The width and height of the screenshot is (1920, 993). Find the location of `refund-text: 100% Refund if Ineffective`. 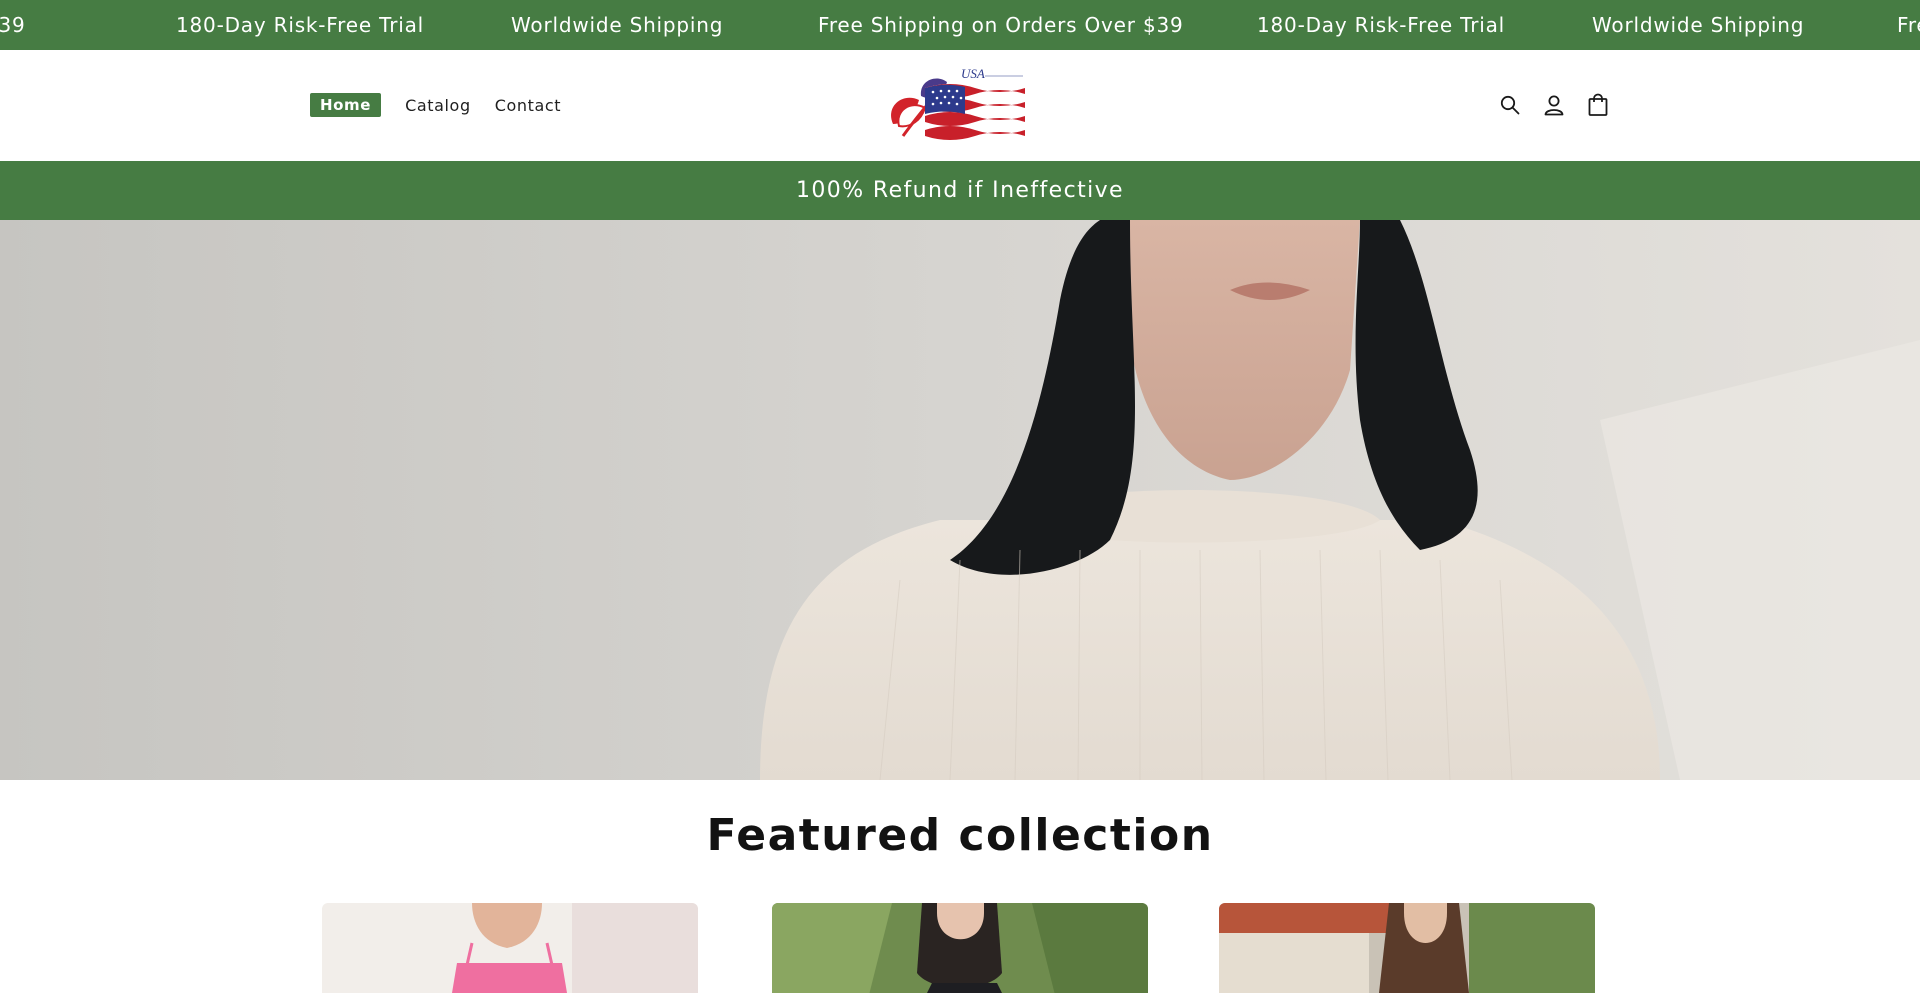

refund-text: 100% Refund if Ineffective is located at coordinates (960, 190).